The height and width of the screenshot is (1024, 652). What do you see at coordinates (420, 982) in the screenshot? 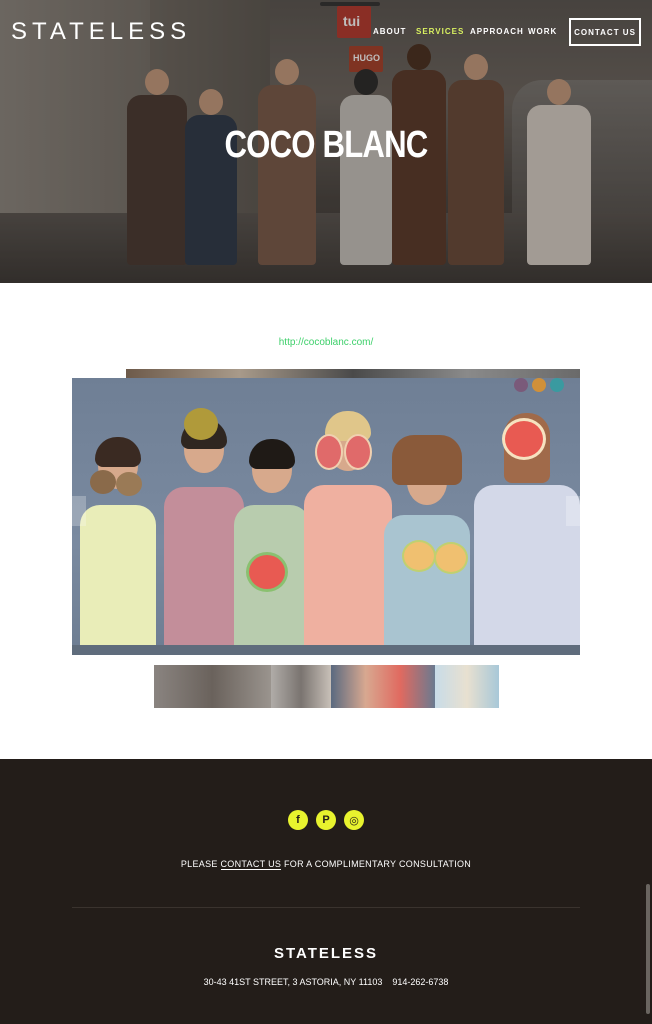
I see `phone-text: 914-262-6738` at bounding box center [420, 982].